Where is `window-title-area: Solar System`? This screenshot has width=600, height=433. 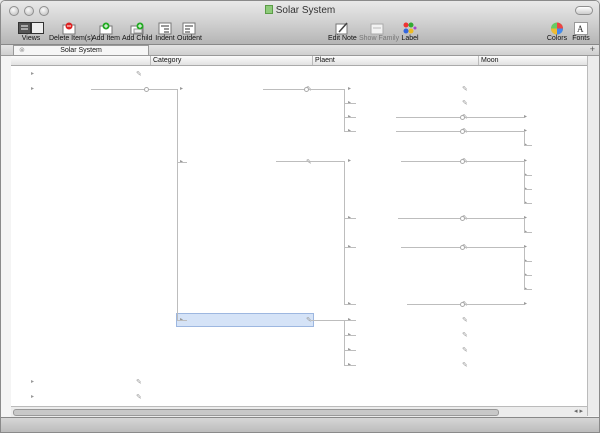 window-title-area: Solar System is located at coordinates (300, 10).